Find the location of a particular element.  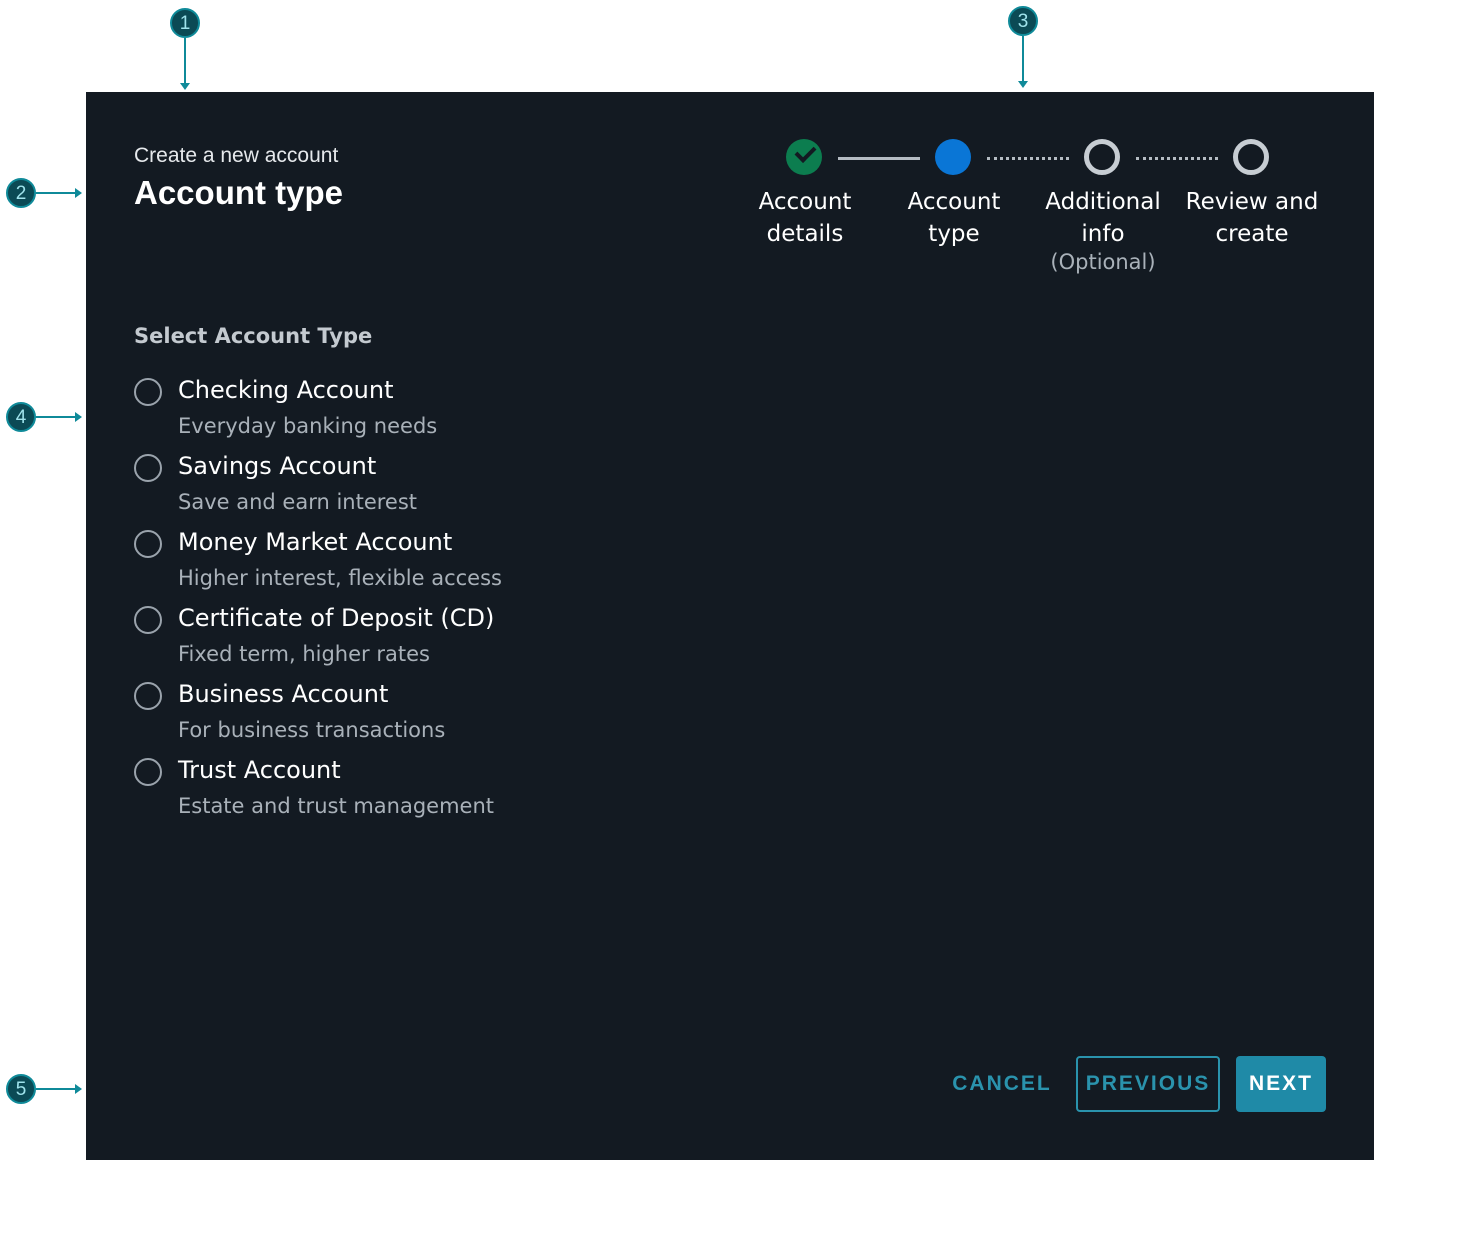

option-title: Savings Account is located at coordinates (277, 466).